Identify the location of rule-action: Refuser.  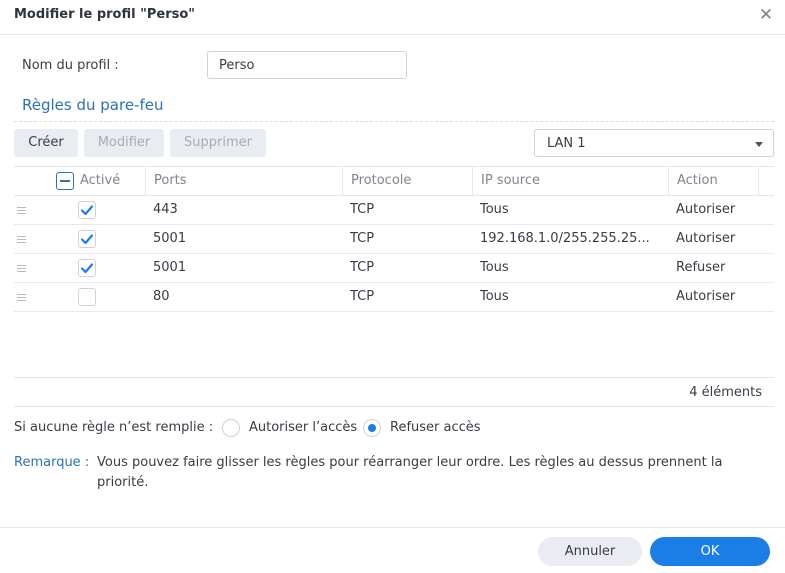
(701, 267).